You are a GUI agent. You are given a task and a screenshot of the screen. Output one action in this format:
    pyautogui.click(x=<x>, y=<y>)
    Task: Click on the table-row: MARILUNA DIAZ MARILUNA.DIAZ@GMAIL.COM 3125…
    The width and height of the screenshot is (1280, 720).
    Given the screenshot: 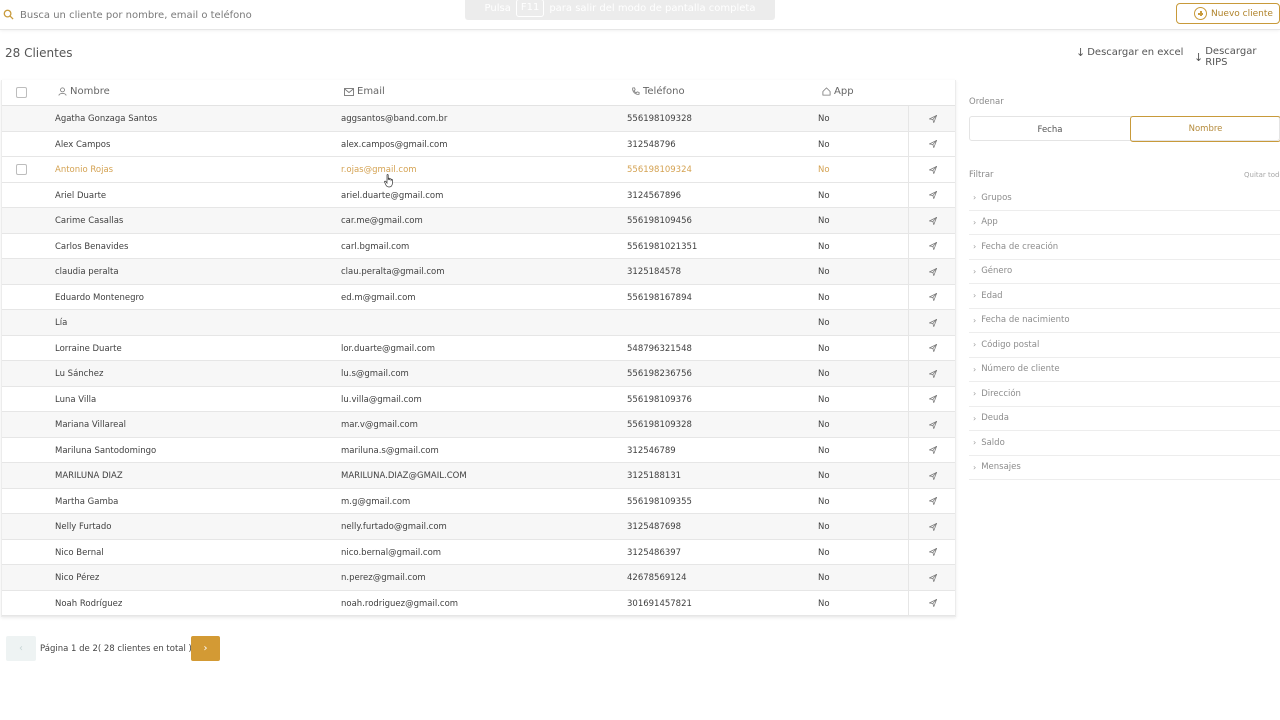 What is the action you would take?
    pyautogui.click(x=478, y=476)
    